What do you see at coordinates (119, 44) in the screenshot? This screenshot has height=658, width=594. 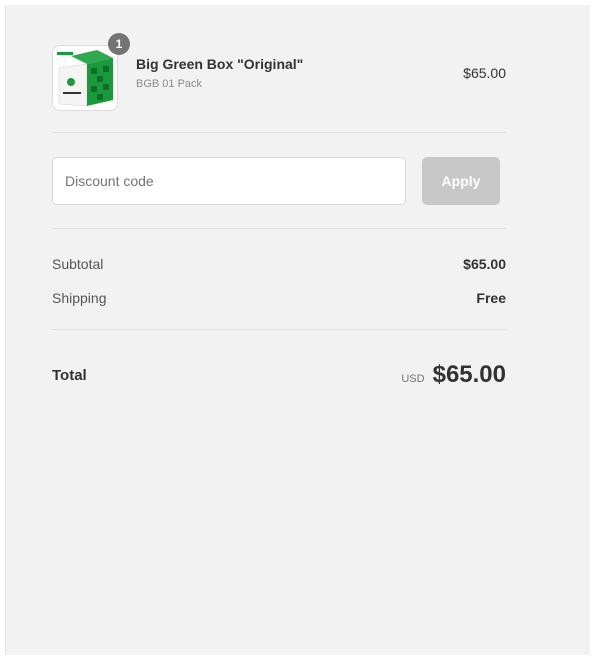 I see `quantity-badge: 1` at bounding box center [119, 44].